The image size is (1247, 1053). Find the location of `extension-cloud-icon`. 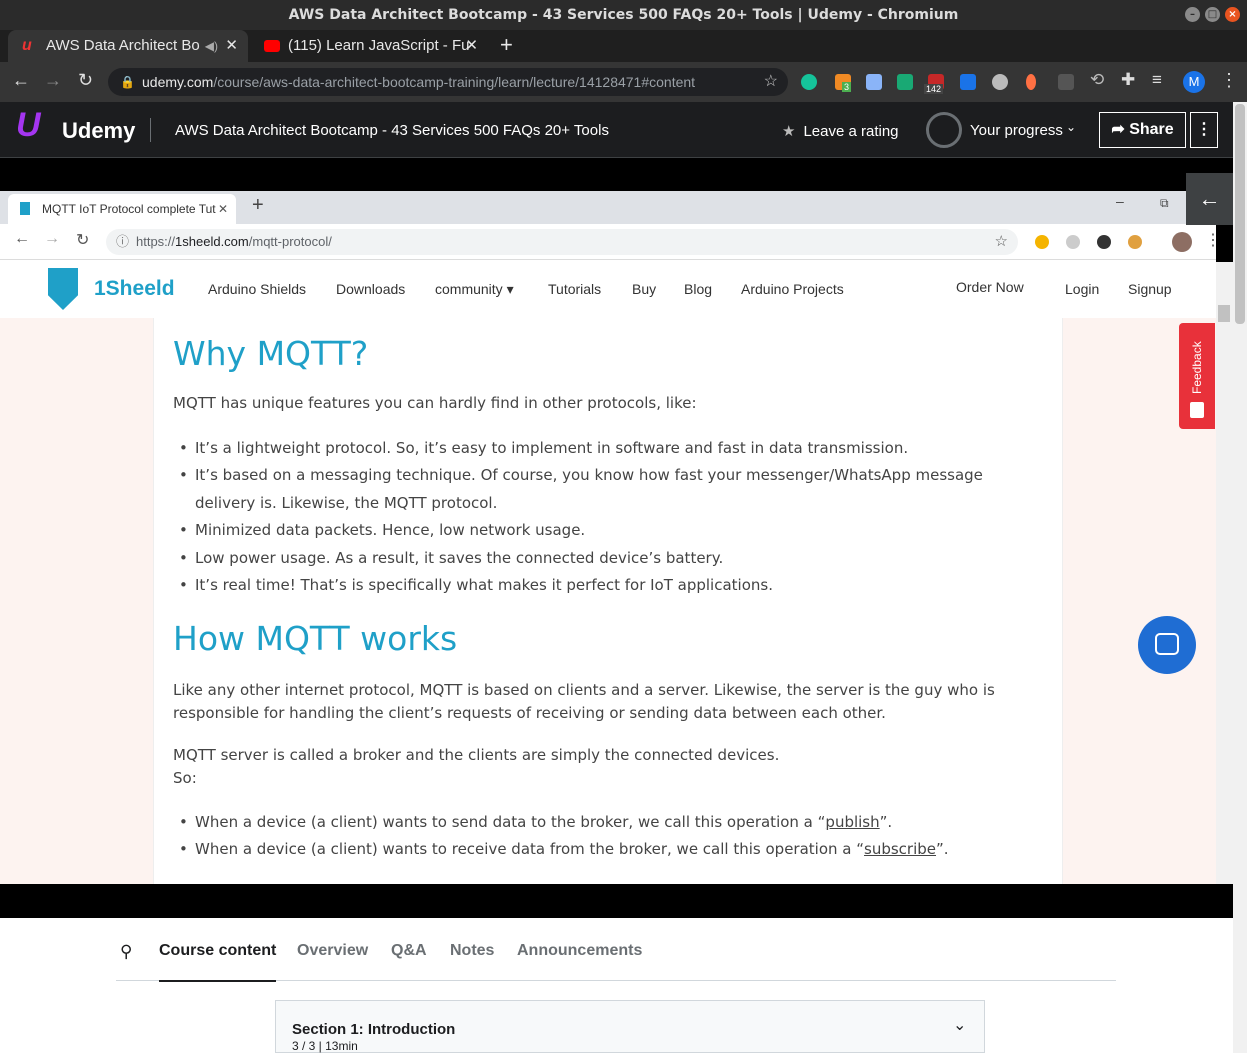

extension-cloud-icon is located at coordinates (1000, 82).